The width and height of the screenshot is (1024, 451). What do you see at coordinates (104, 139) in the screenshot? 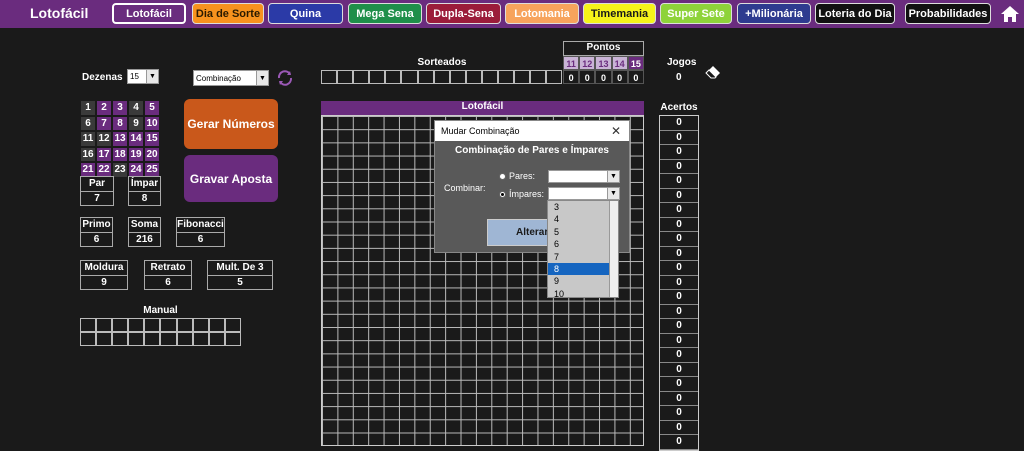
I see `number-cell: 12` at bounding box center [104, 139].